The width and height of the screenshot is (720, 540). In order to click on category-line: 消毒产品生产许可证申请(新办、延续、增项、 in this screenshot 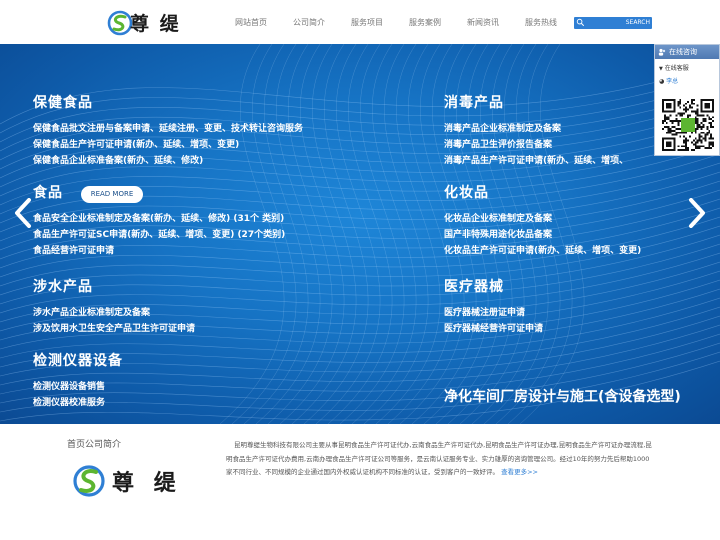, I will do `click(536, 161)`.